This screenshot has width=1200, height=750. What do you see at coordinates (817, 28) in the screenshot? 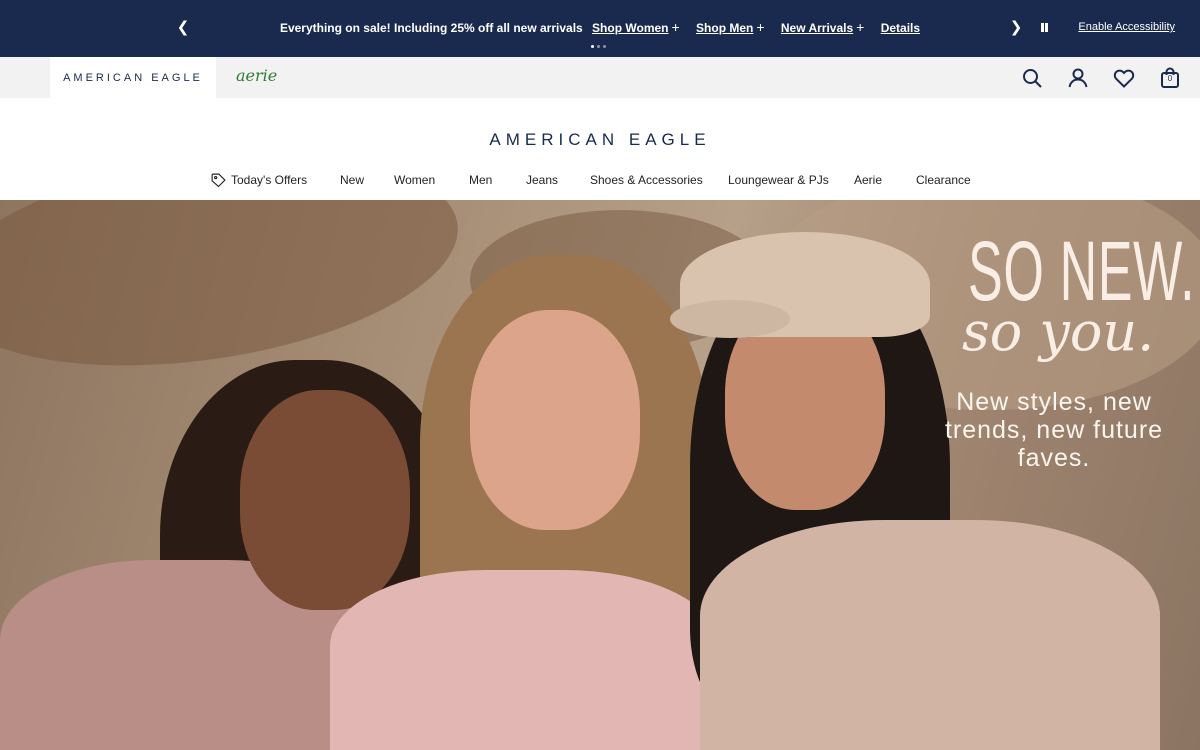
I see `new-arrivals-link: New Arrivals` at bounding box center [817, 28].